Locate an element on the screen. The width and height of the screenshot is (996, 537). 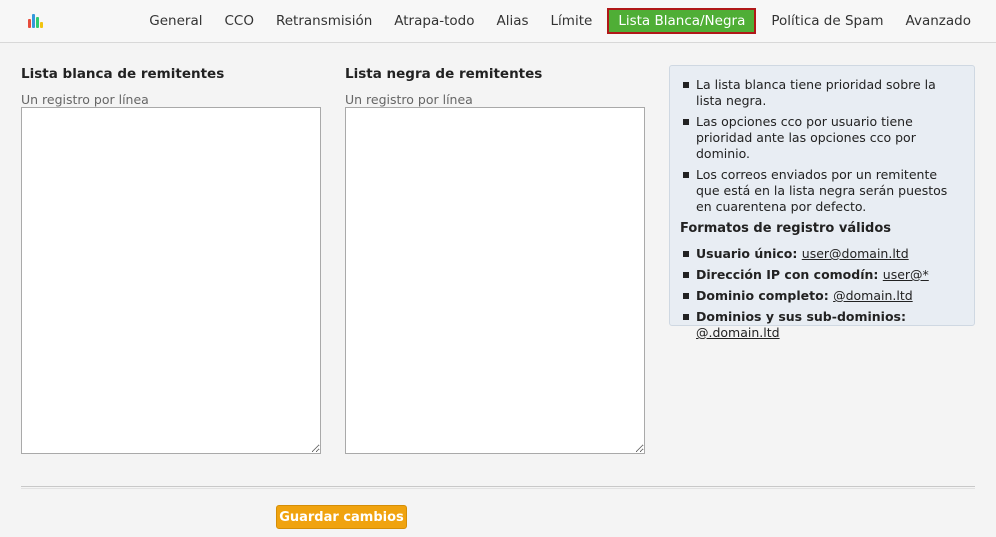
bar-chart-logo-icon is located at coordinates (35, 20).